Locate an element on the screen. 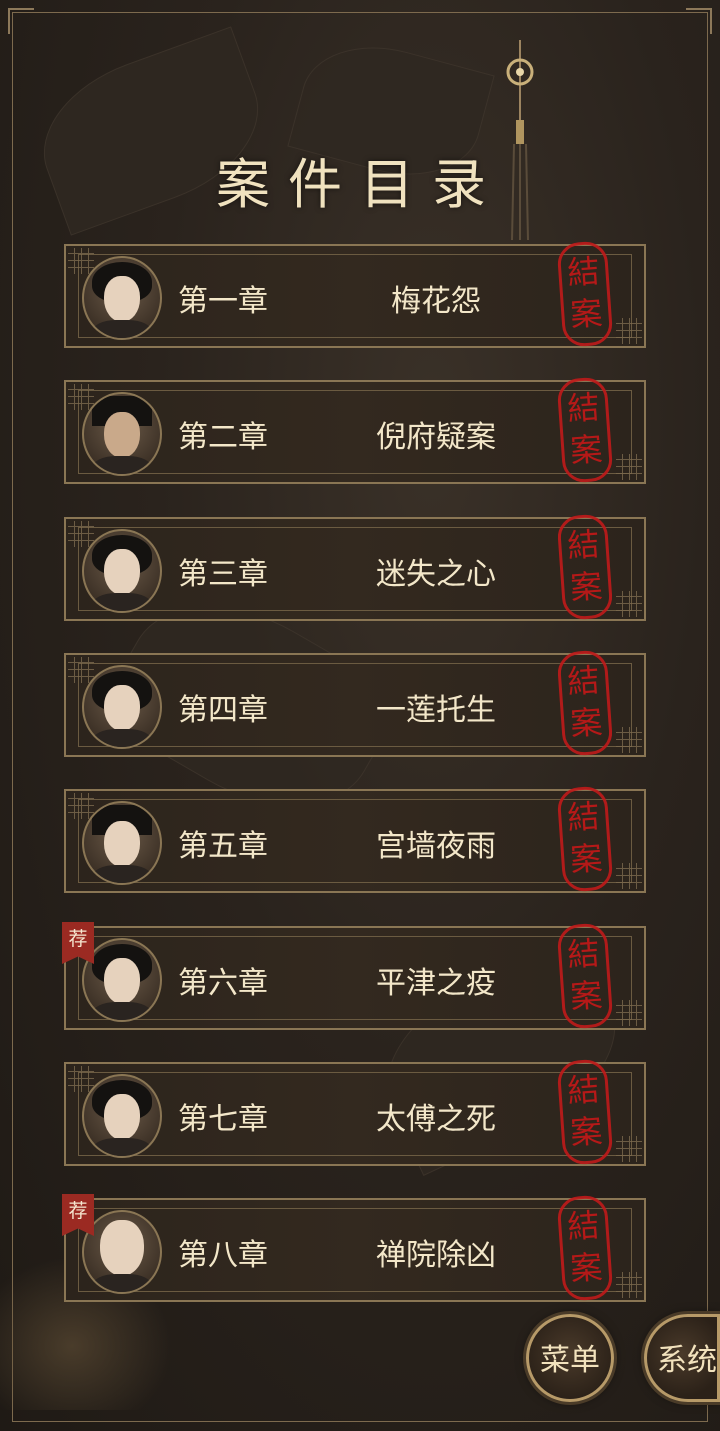 The width and height of the screenshot is (720, 1431). chapter-title: 太傅之死 is located at coordinates (436, 1119).